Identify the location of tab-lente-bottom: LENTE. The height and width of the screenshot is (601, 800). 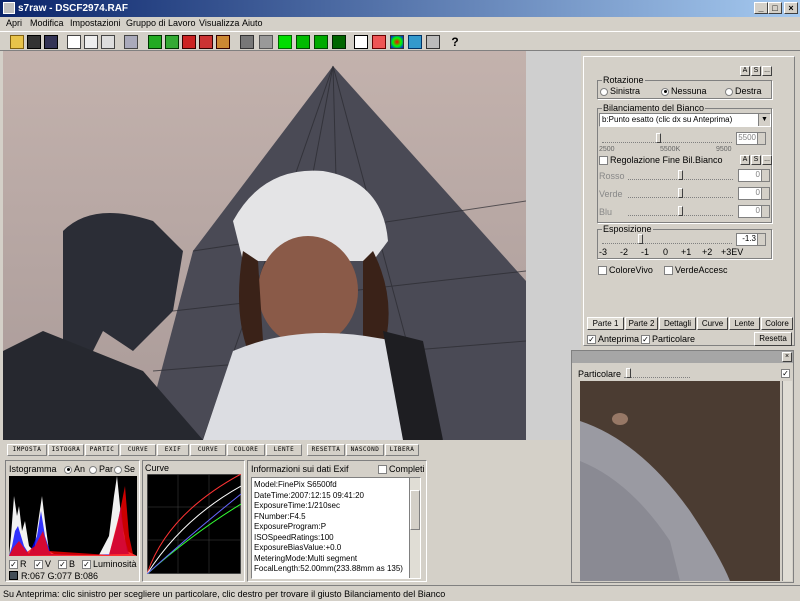
(284, 450).